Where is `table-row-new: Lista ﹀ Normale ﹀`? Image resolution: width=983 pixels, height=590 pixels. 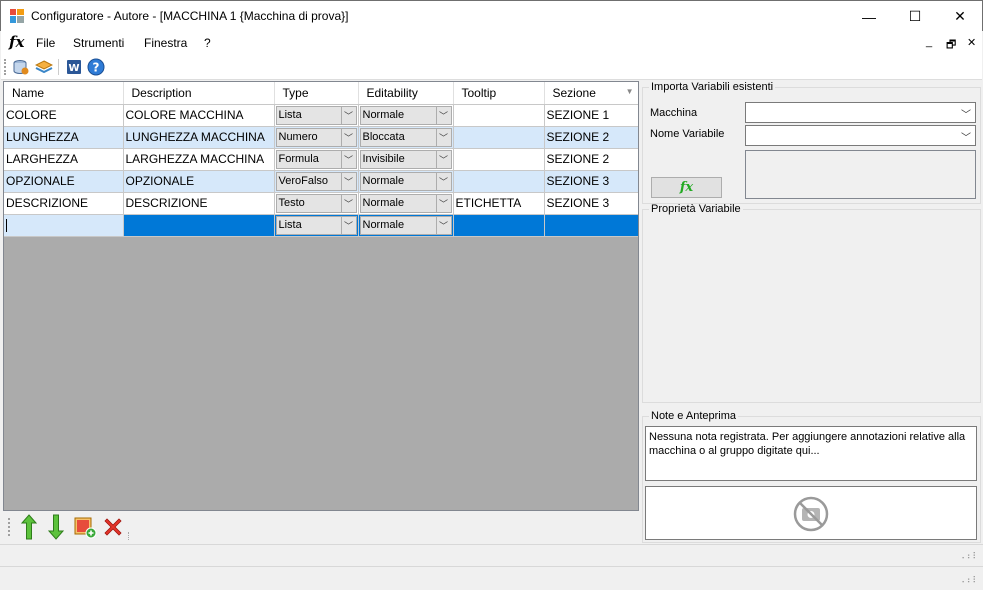
table-row-new: Lista ﹀ Normale ﹀ is located at coordinates (321, 225).